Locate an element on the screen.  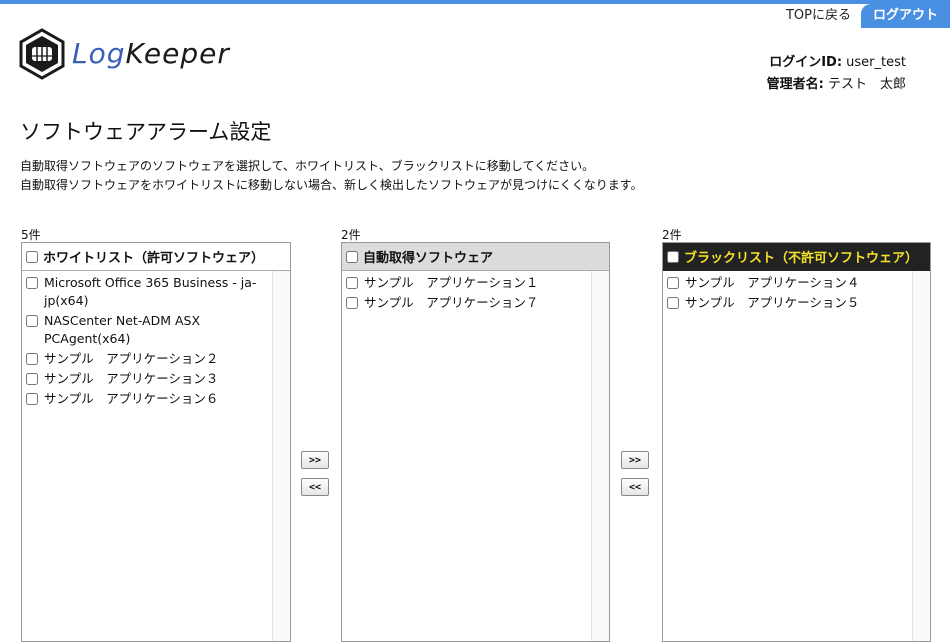
blacklist-header: ブラックリスト（不許可ソフトウェア） is located at coordinates (796, 257).